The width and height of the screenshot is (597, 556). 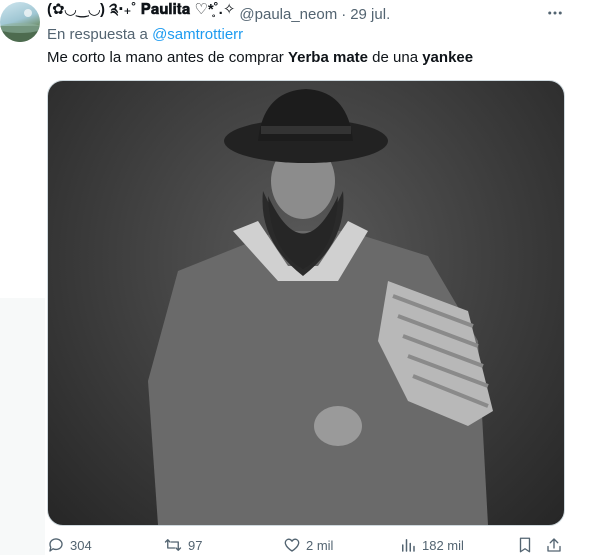 What do you see at coordinates (443, 545) in the screenshot?
I see `views-count: 182 mil` at bounding box center [443, 545].